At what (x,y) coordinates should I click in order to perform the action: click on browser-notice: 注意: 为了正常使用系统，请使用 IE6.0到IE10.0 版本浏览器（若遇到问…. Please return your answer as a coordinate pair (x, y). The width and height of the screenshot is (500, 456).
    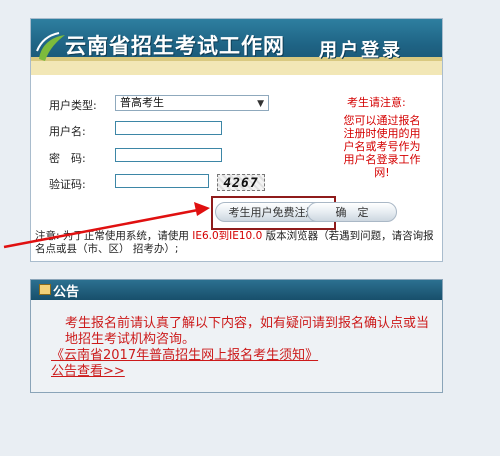
    Looking at the image, I should click on (237, 243).